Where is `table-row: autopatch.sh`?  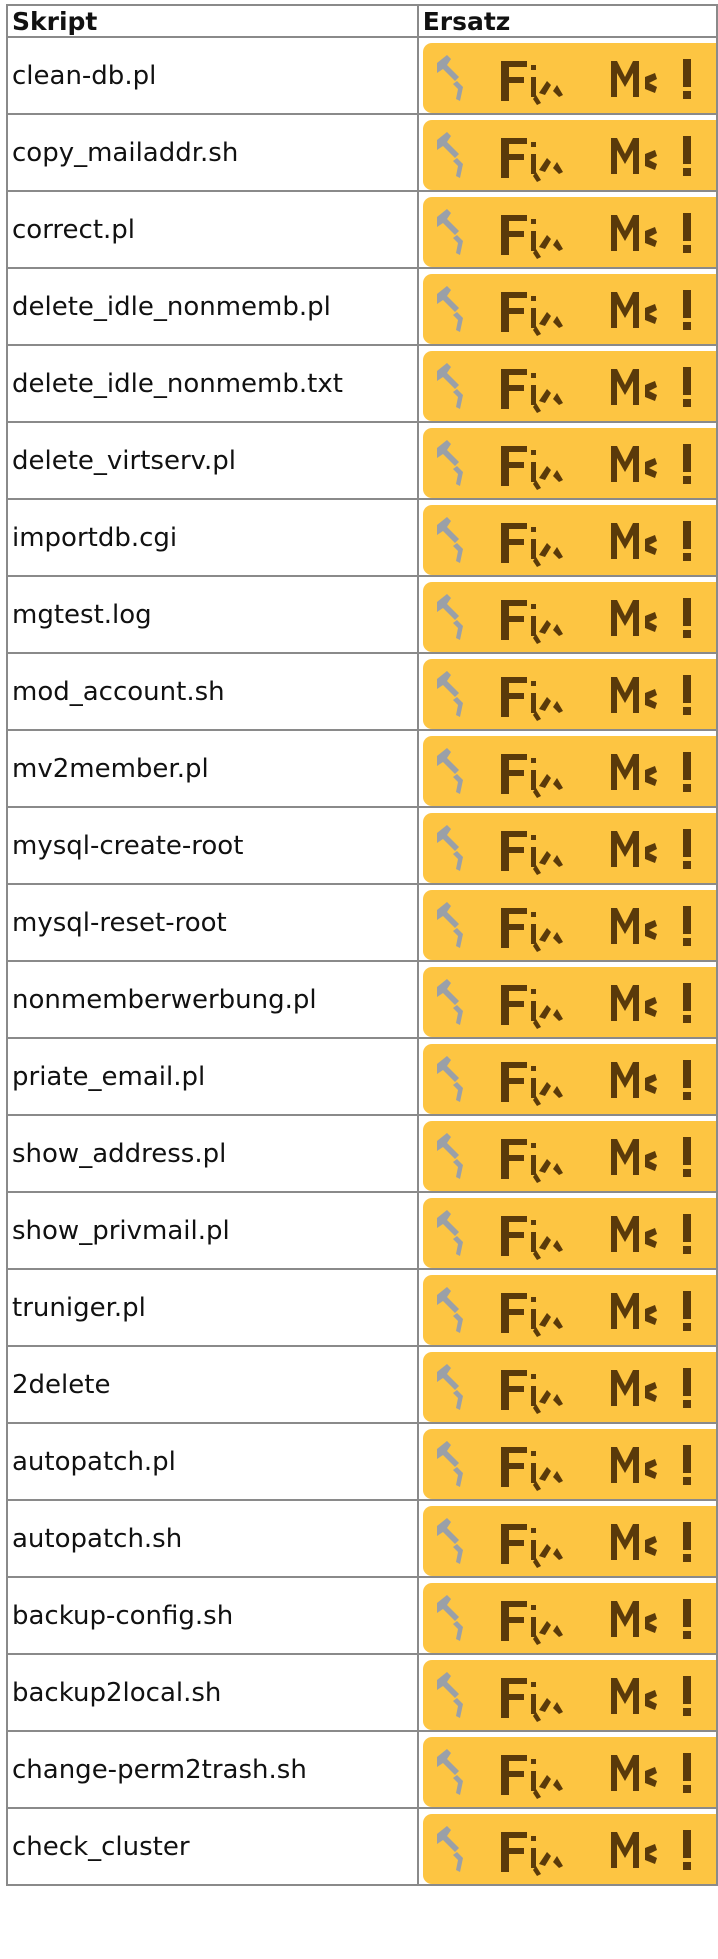
table-row: autopatch.sh is located at coordinates (362, 1538).